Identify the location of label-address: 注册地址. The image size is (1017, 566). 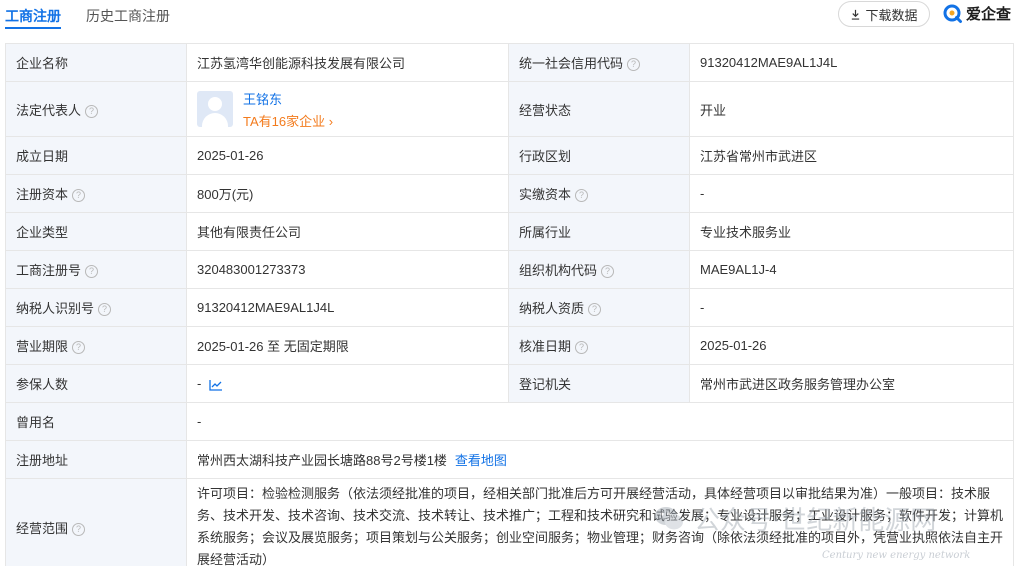
(96, 459).